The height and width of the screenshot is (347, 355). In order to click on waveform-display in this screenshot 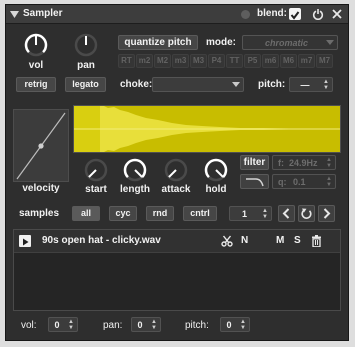, I will do `click(207, 129)`.